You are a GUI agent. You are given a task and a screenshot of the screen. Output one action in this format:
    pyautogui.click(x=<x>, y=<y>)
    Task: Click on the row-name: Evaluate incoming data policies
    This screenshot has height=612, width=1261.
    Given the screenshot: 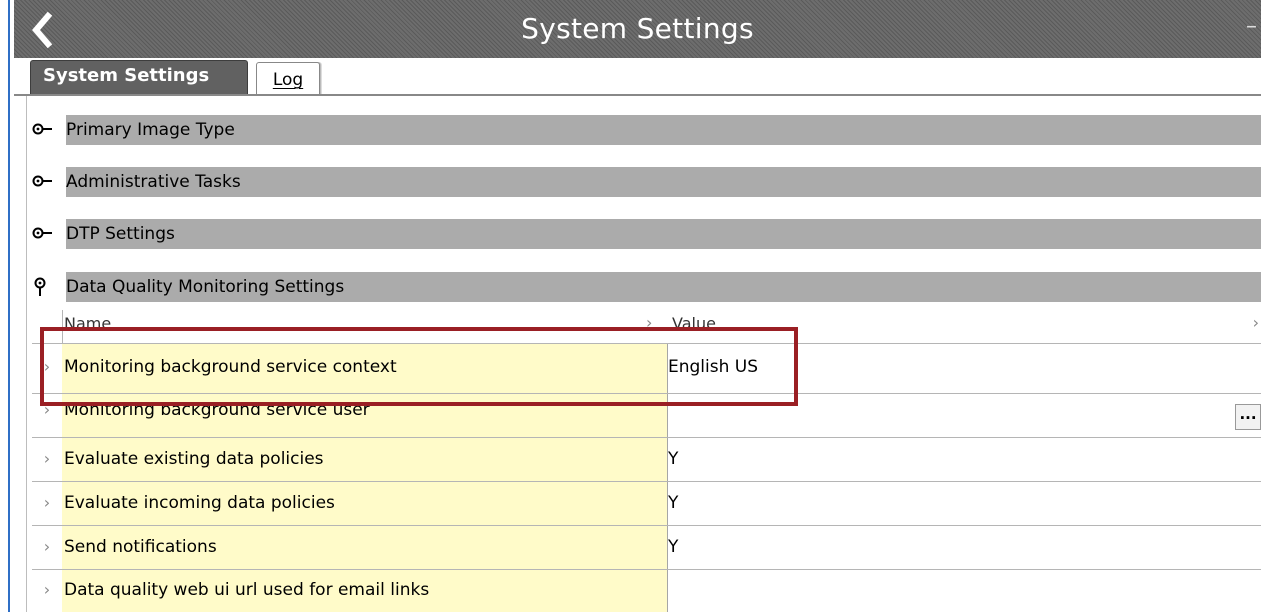 What is the action you would take?
    pyautogui.click(x=199, y=503)
    